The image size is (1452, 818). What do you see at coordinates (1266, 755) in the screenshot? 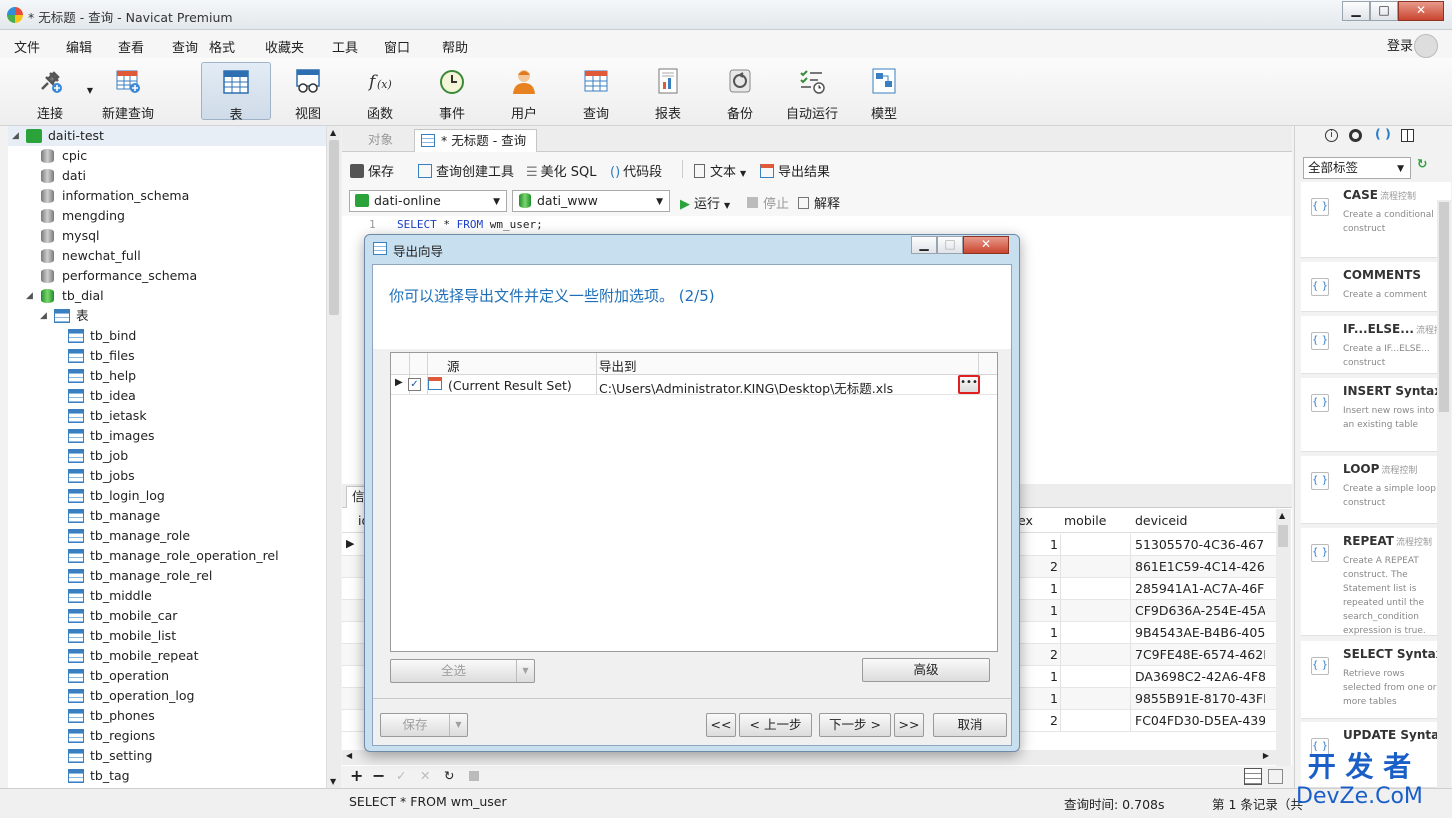
I see `scroll-right-icon: ▶` at bounding box center [1266, 755].